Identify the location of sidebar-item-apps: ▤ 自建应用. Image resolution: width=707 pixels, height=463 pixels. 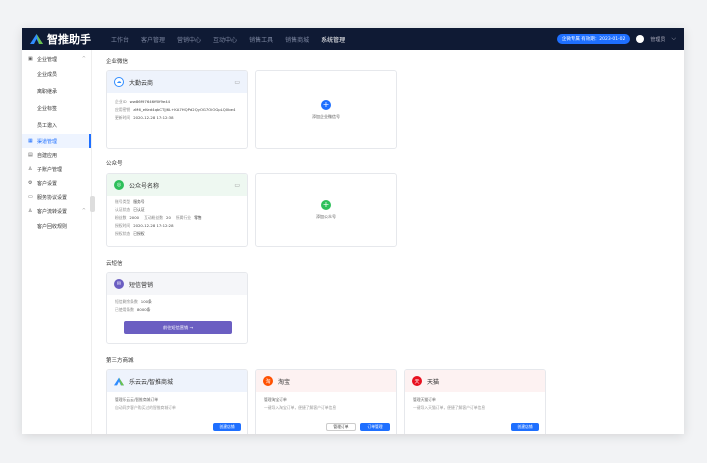
(56, 155).